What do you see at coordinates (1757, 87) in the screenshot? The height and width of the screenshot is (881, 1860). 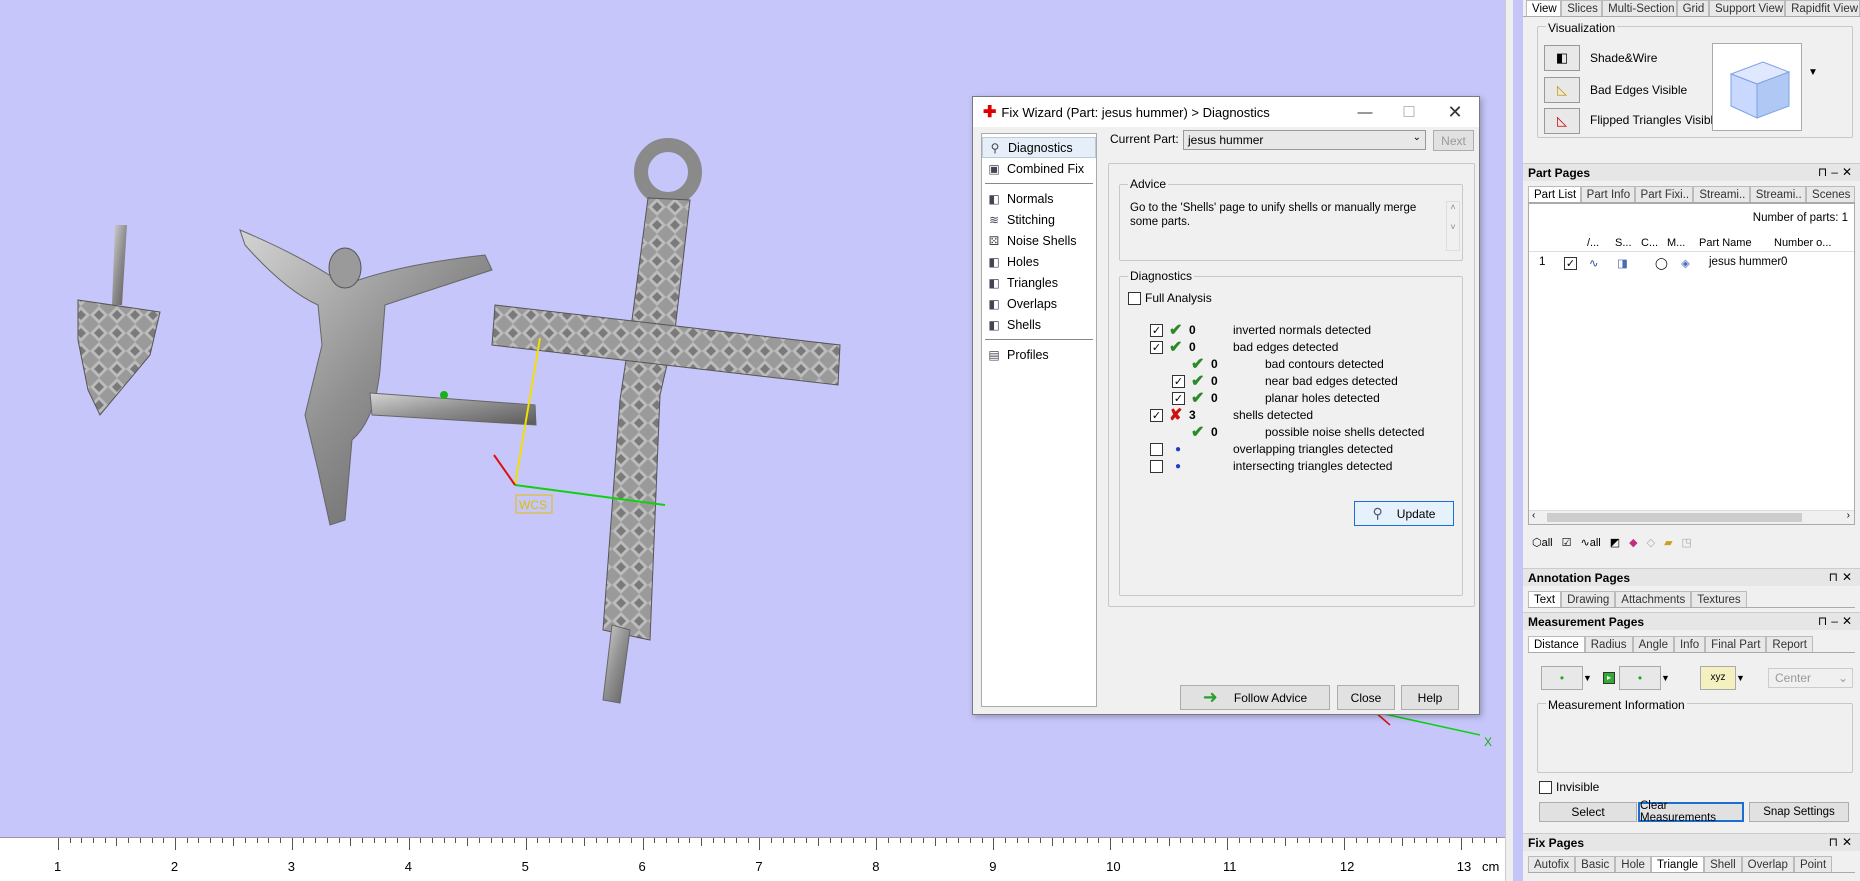 I see `view-cube` at bounding box center [1757, 87].